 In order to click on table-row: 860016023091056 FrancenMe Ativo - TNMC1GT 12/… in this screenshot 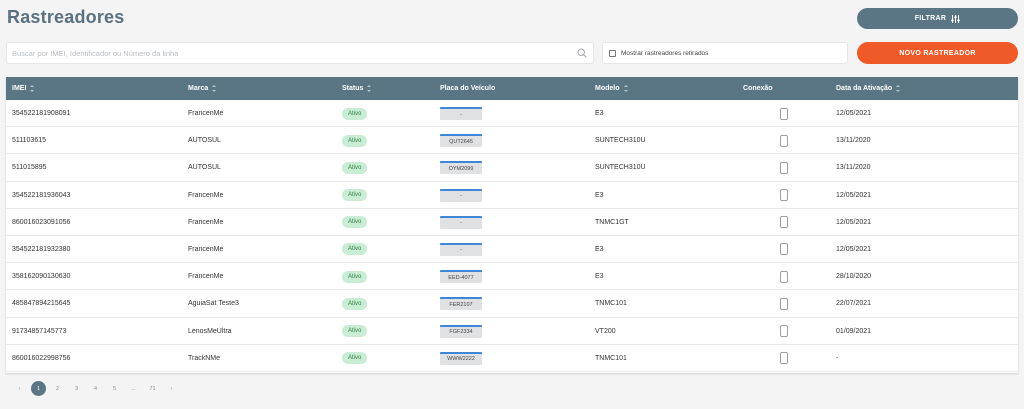, I will do `click(512, 222)`.